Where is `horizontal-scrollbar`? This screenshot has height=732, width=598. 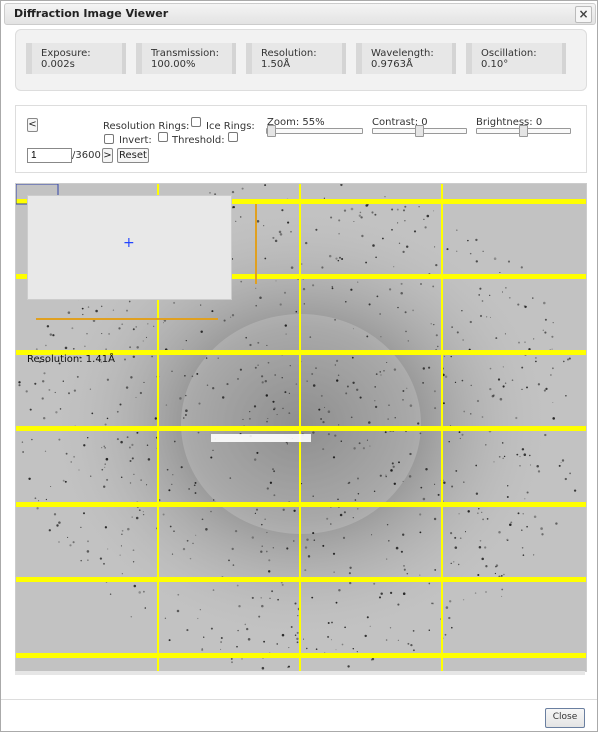 horizontal-scrollbar is located at coordinates (300, 673).